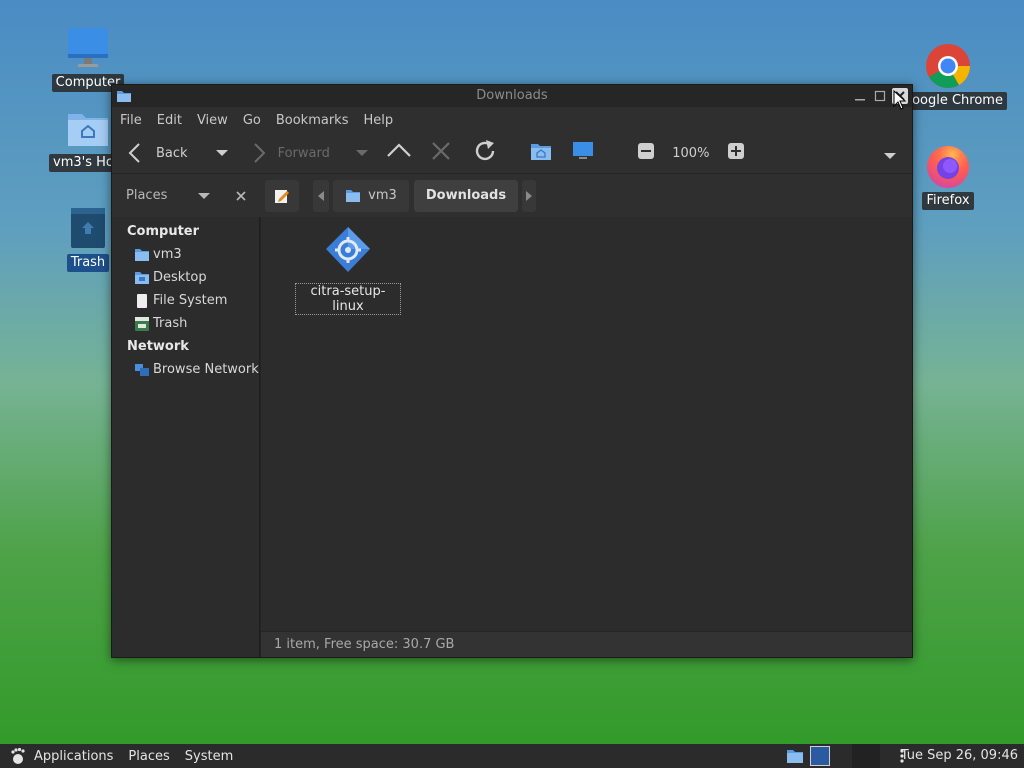  Describe the element at coordinates (866, 756) in the screenshot. I see `panel-separator` at that location.